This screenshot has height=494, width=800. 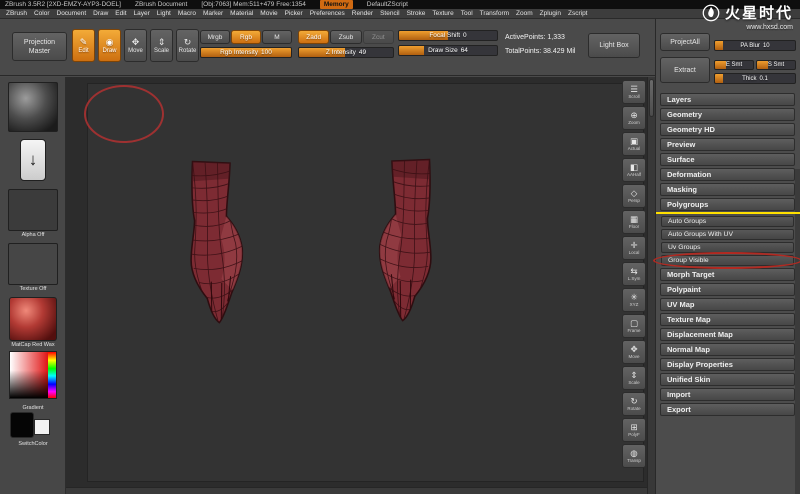 I want to click on tool-section-button: Deformation, so click(x=727, y=174).